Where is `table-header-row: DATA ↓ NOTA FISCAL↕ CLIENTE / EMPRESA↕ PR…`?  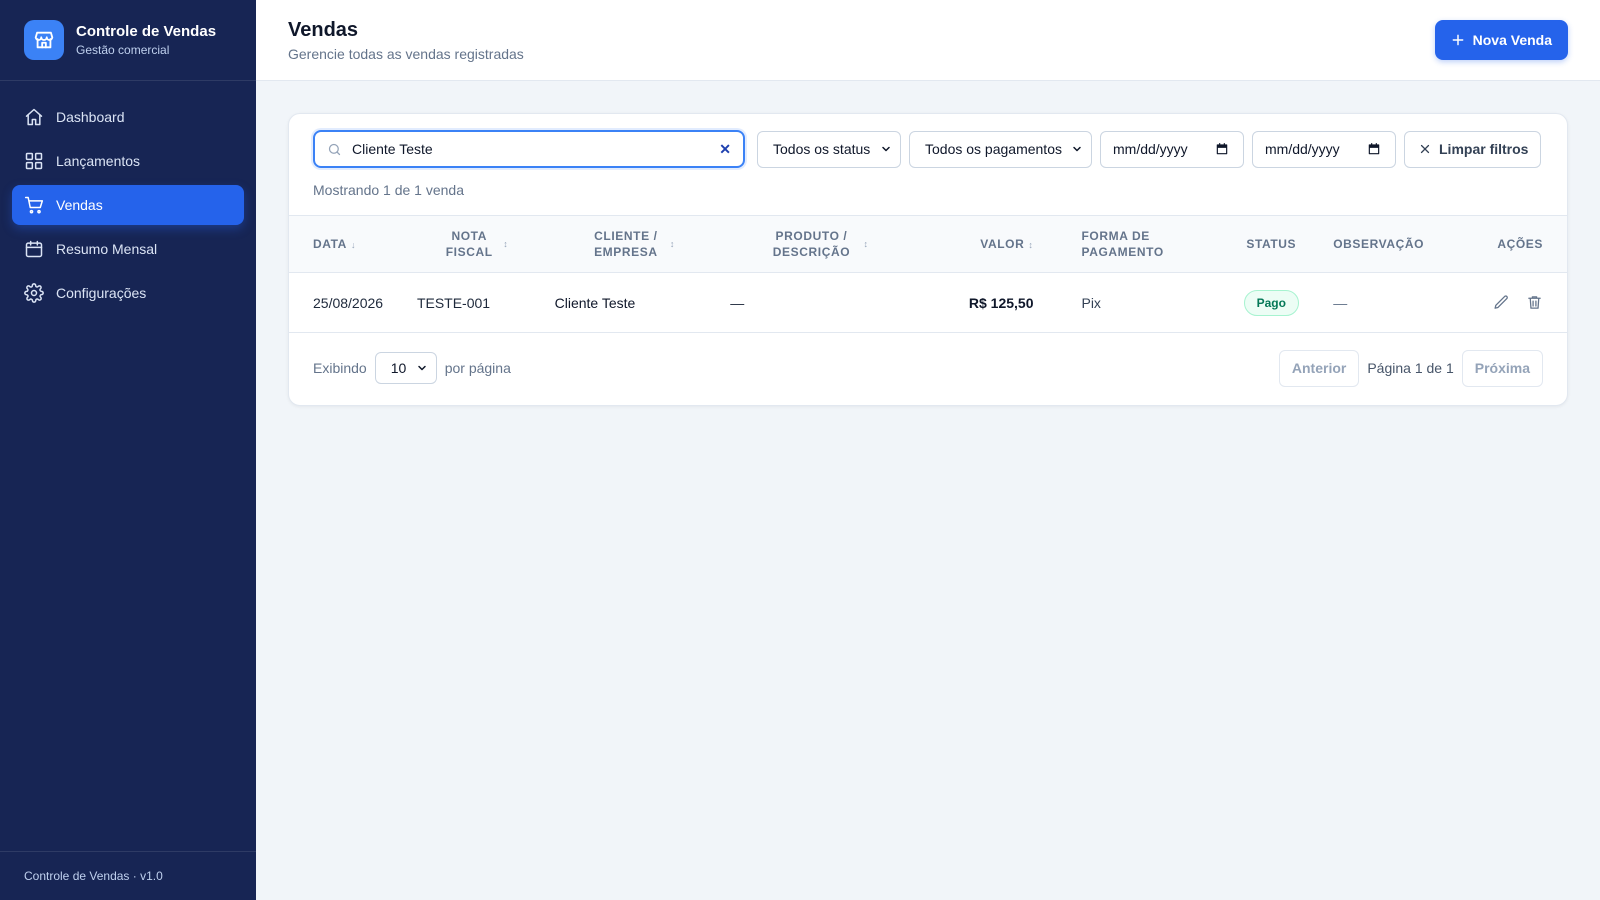
table-header-row: DATA ↓ NOTA FISCAL↕ CLIENTE / EMPRESA↕ PR… is located at coordinates (928, 244).